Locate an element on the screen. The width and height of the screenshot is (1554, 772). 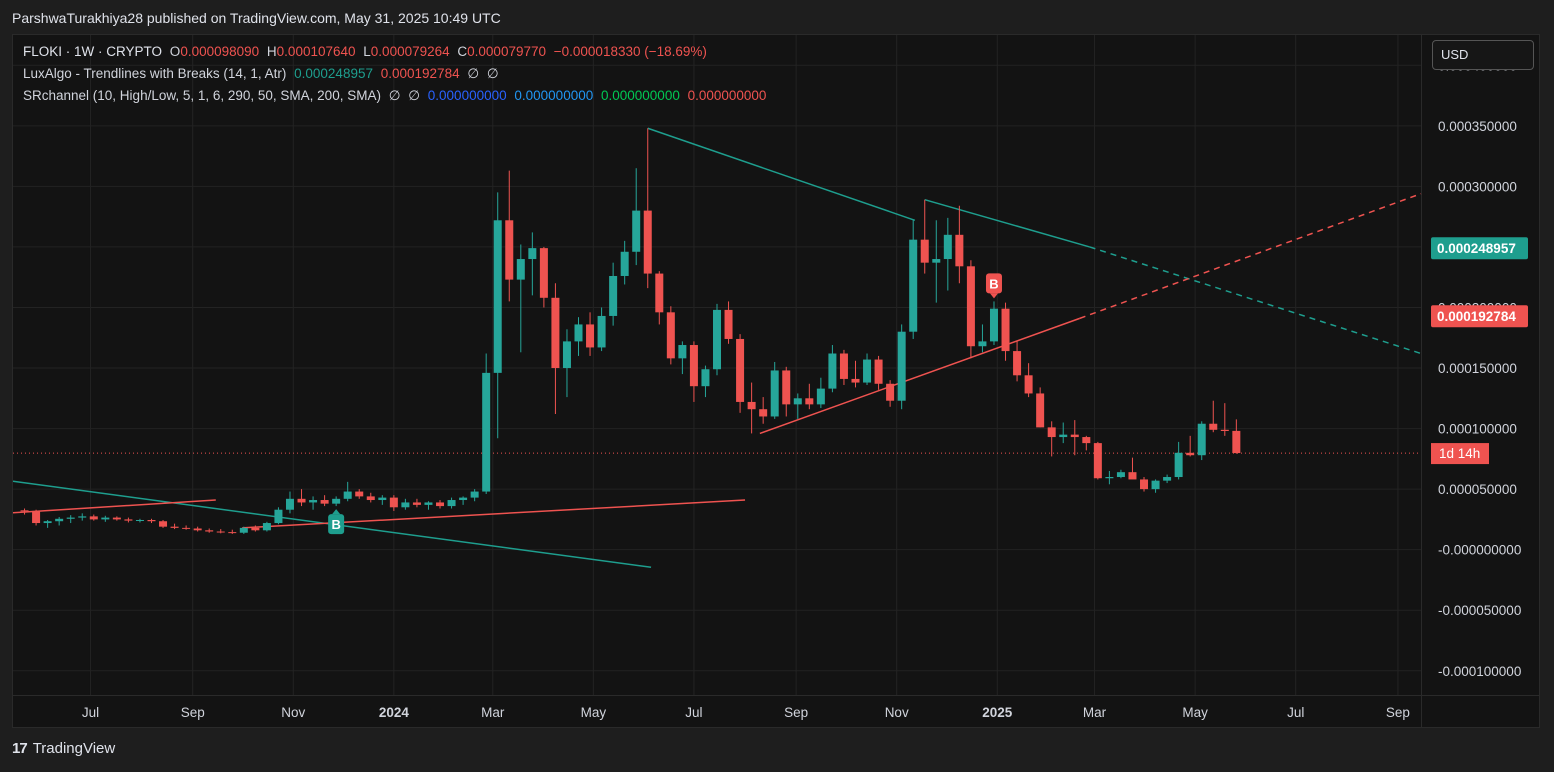
footer-branding: 17 TradingView is located at coordinates (63, 748).